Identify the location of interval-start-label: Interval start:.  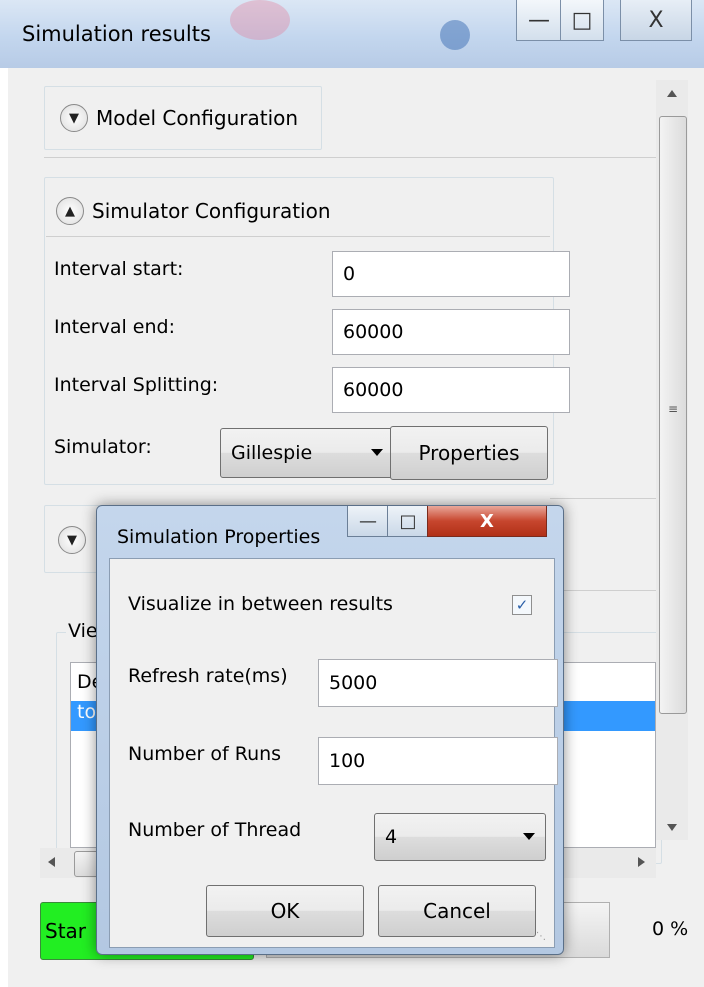
(119, 269).